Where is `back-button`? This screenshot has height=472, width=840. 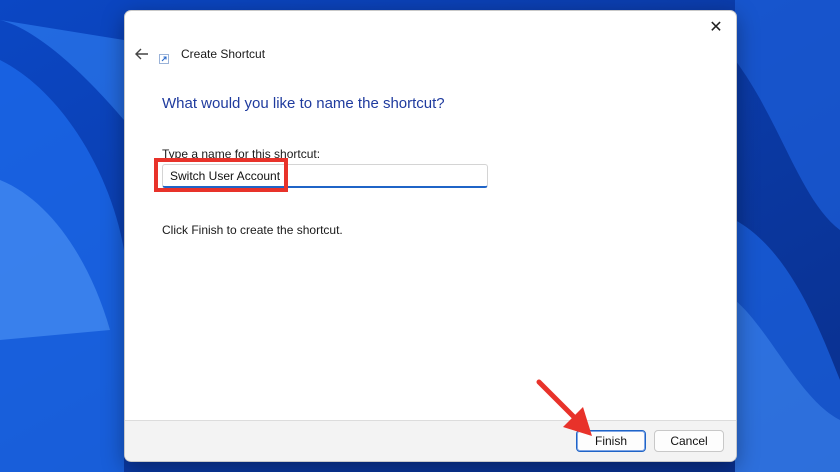 back-button is located at coordinates (142, 54).